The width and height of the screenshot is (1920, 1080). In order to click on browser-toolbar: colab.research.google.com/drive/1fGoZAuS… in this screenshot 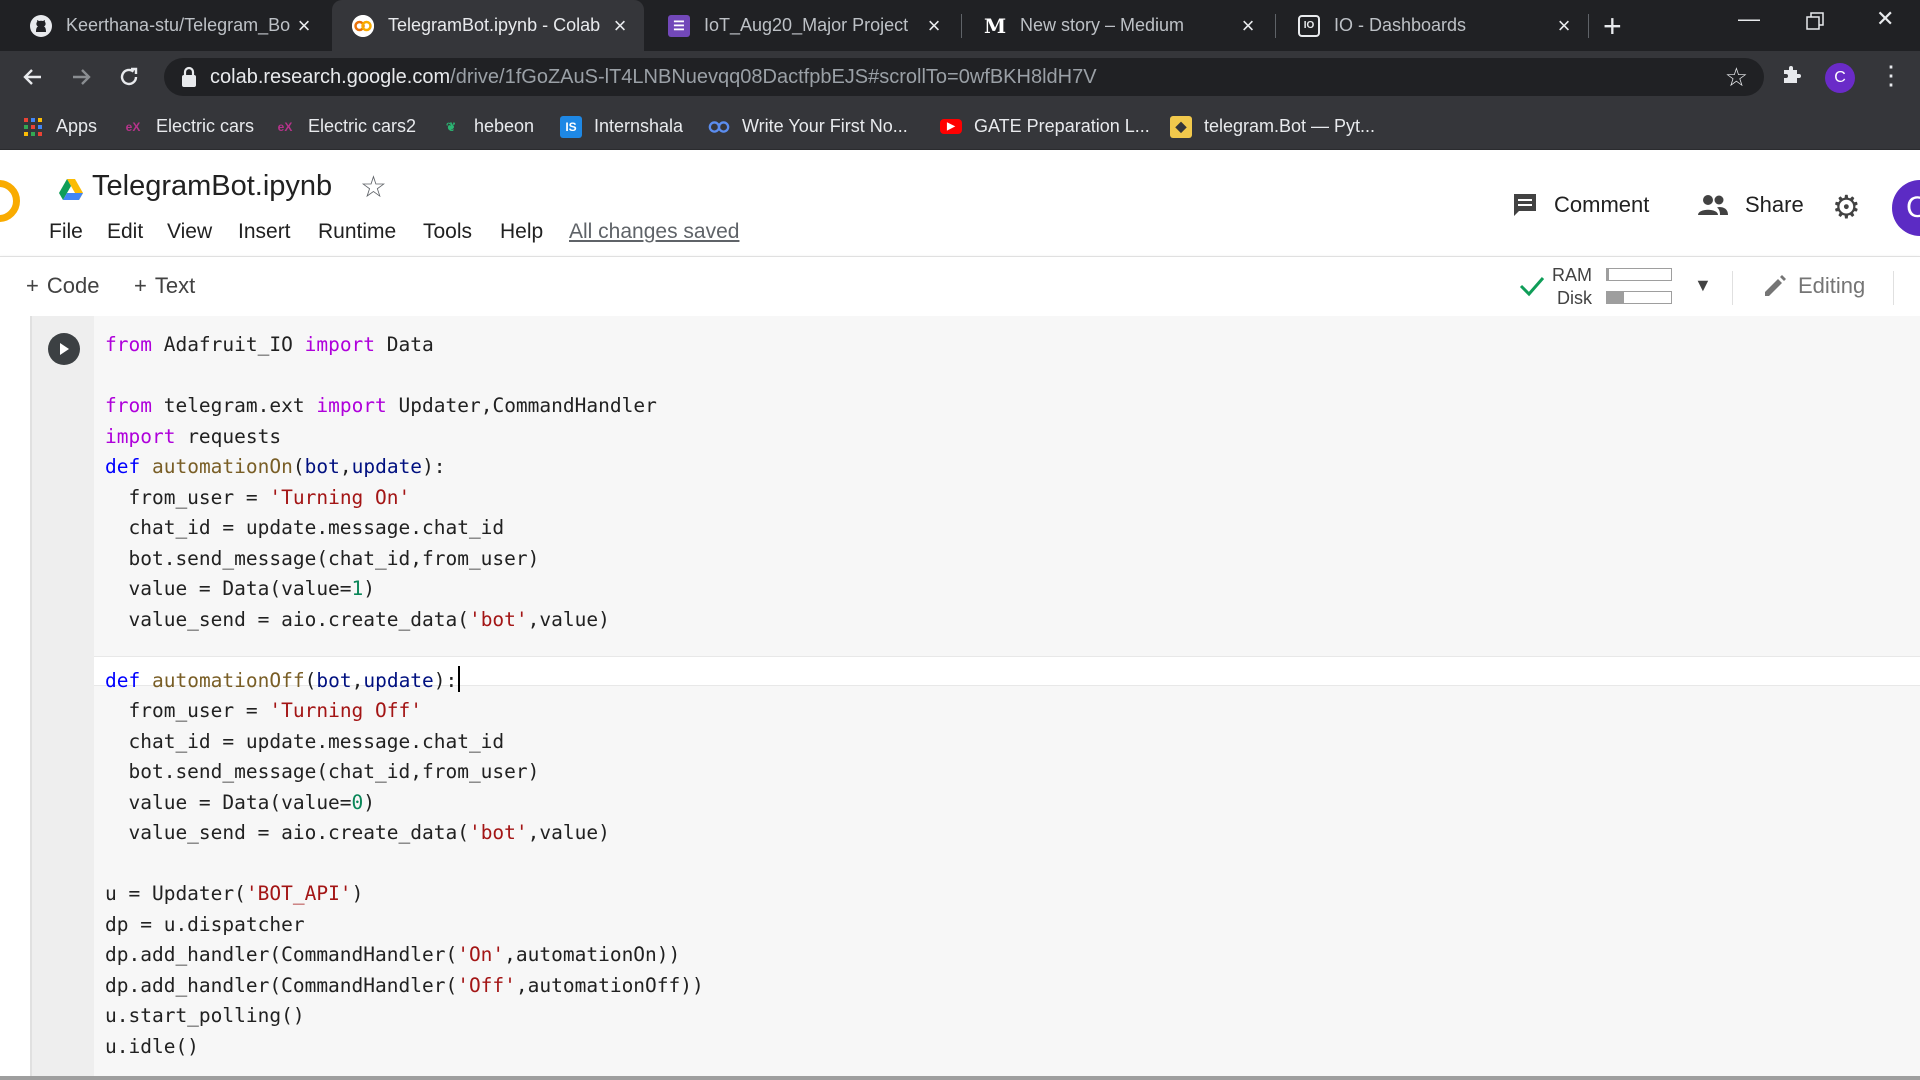, I will do `click(960, 77)`.